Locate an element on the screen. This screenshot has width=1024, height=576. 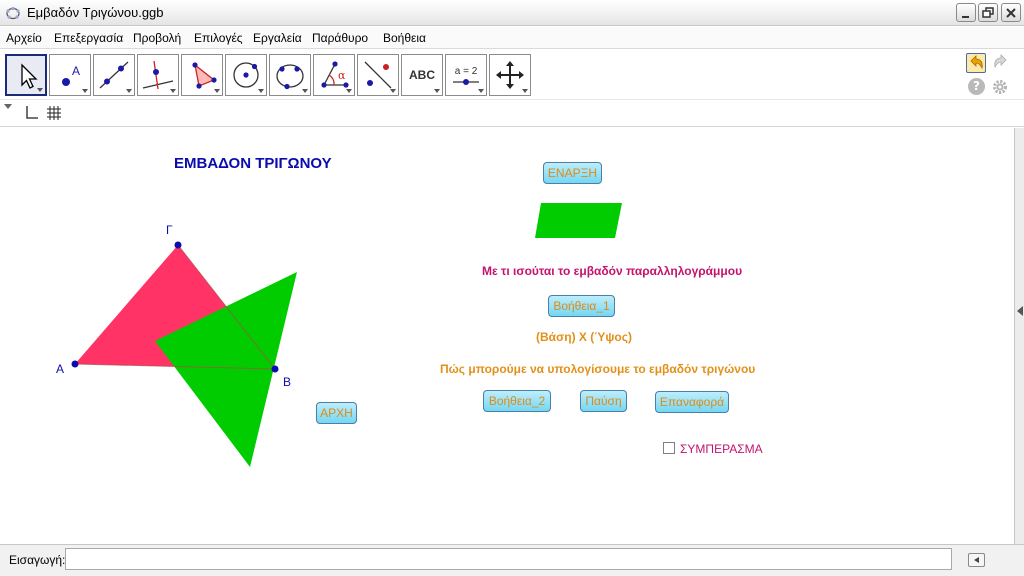
text-tool-button: ABC is located at coordinates (422, 75).